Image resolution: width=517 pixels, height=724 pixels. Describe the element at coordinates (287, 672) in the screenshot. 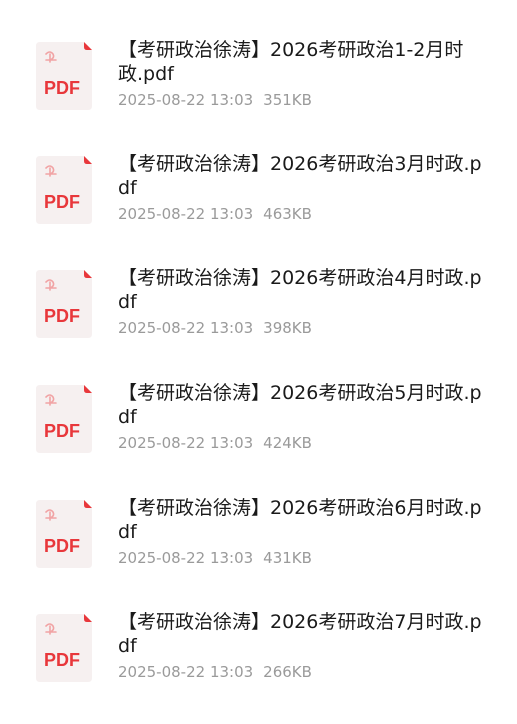

I see `file-size: 266KB` at that location.